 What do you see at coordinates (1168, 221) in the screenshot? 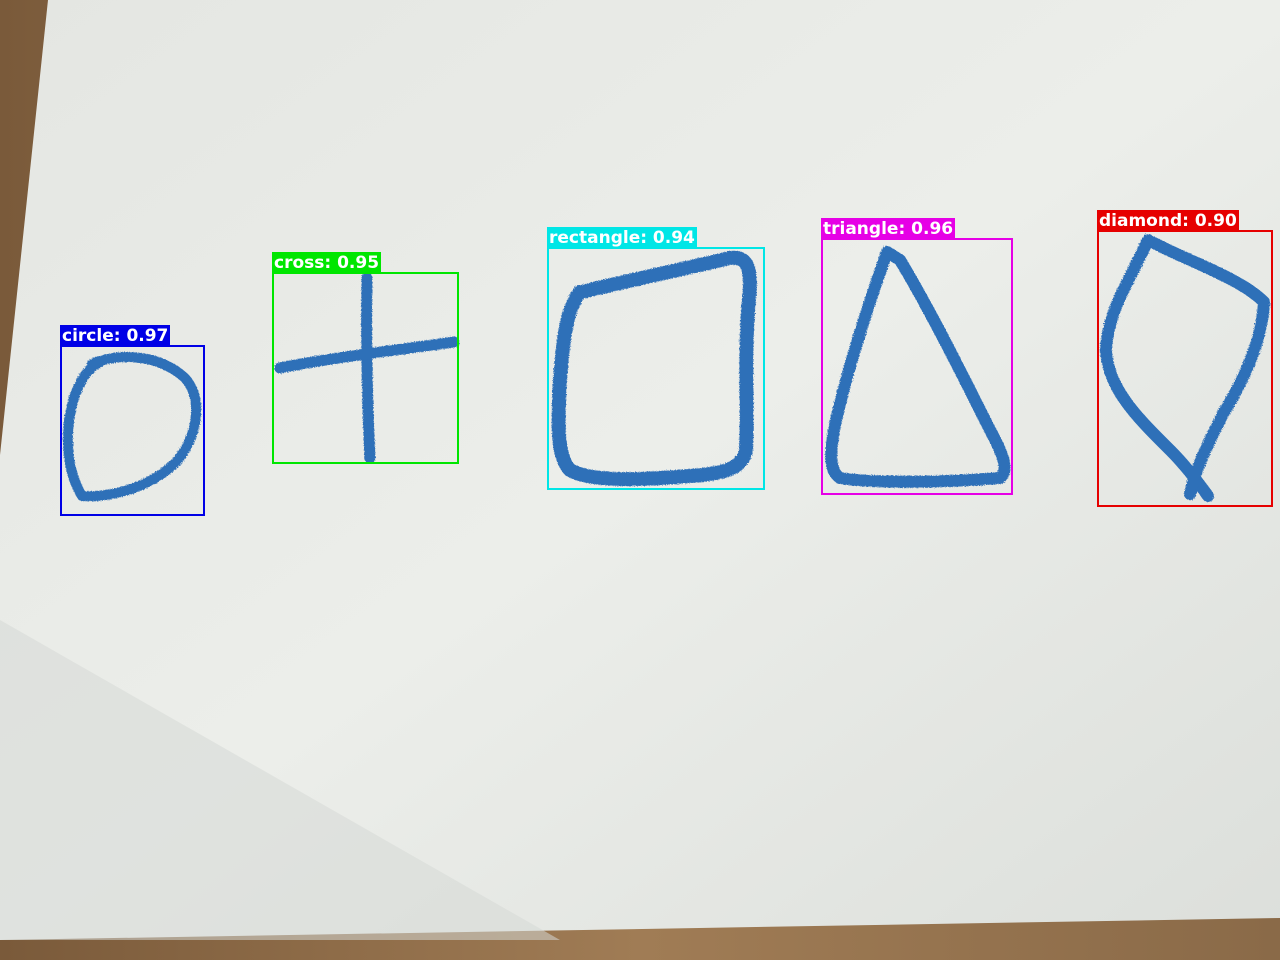
I see `detection-label-diamond: diamond: 0.90` at bounding box center [1168, 221].